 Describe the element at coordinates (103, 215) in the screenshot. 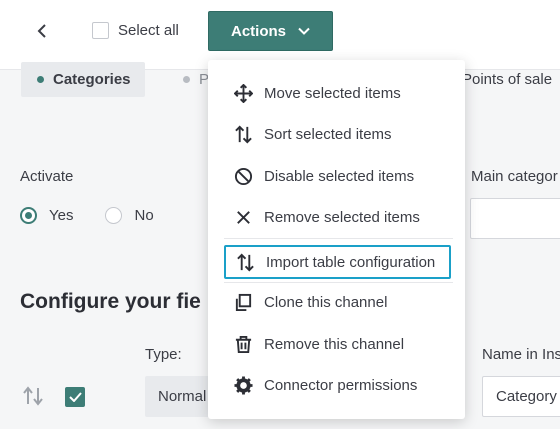

I see `activate-radio-group: Yes No` at that location.